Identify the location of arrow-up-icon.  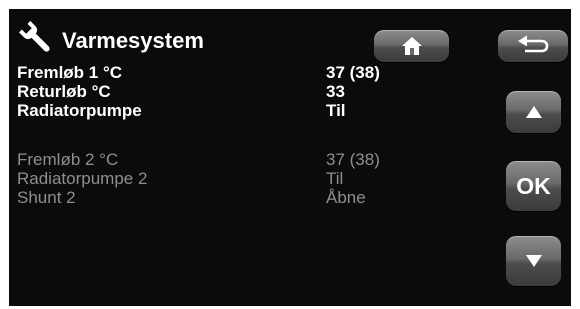
(533, 112).